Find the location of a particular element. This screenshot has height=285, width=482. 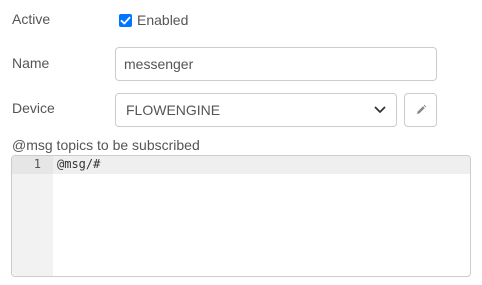

enabled-checkbox-control: Enabled is located at coordinates (153, 20).